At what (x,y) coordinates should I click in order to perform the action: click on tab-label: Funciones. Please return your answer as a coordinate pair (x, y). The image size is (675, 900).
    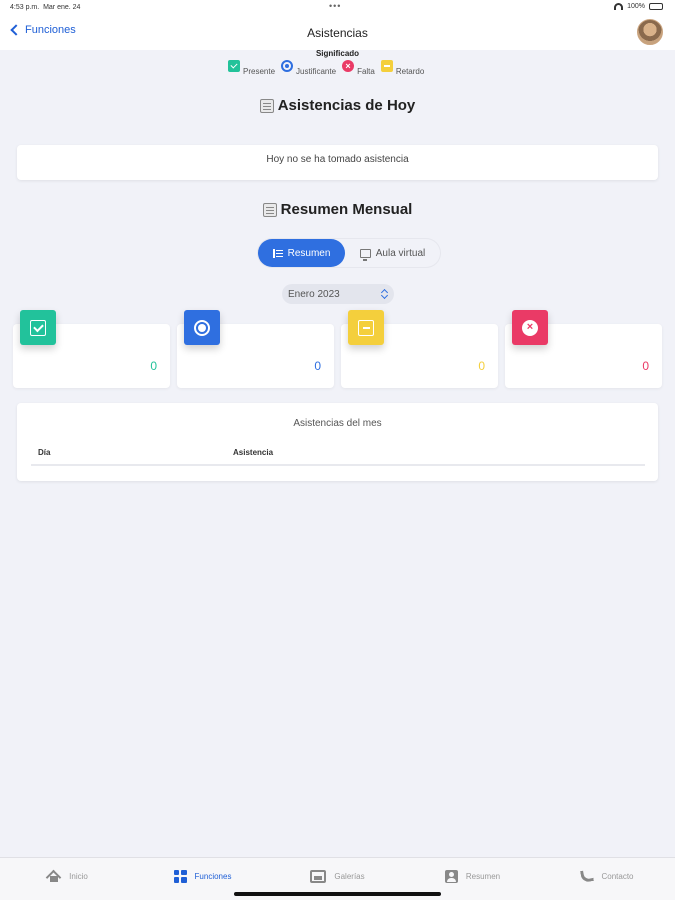
    Looking at the image, I should click on (213, 876).